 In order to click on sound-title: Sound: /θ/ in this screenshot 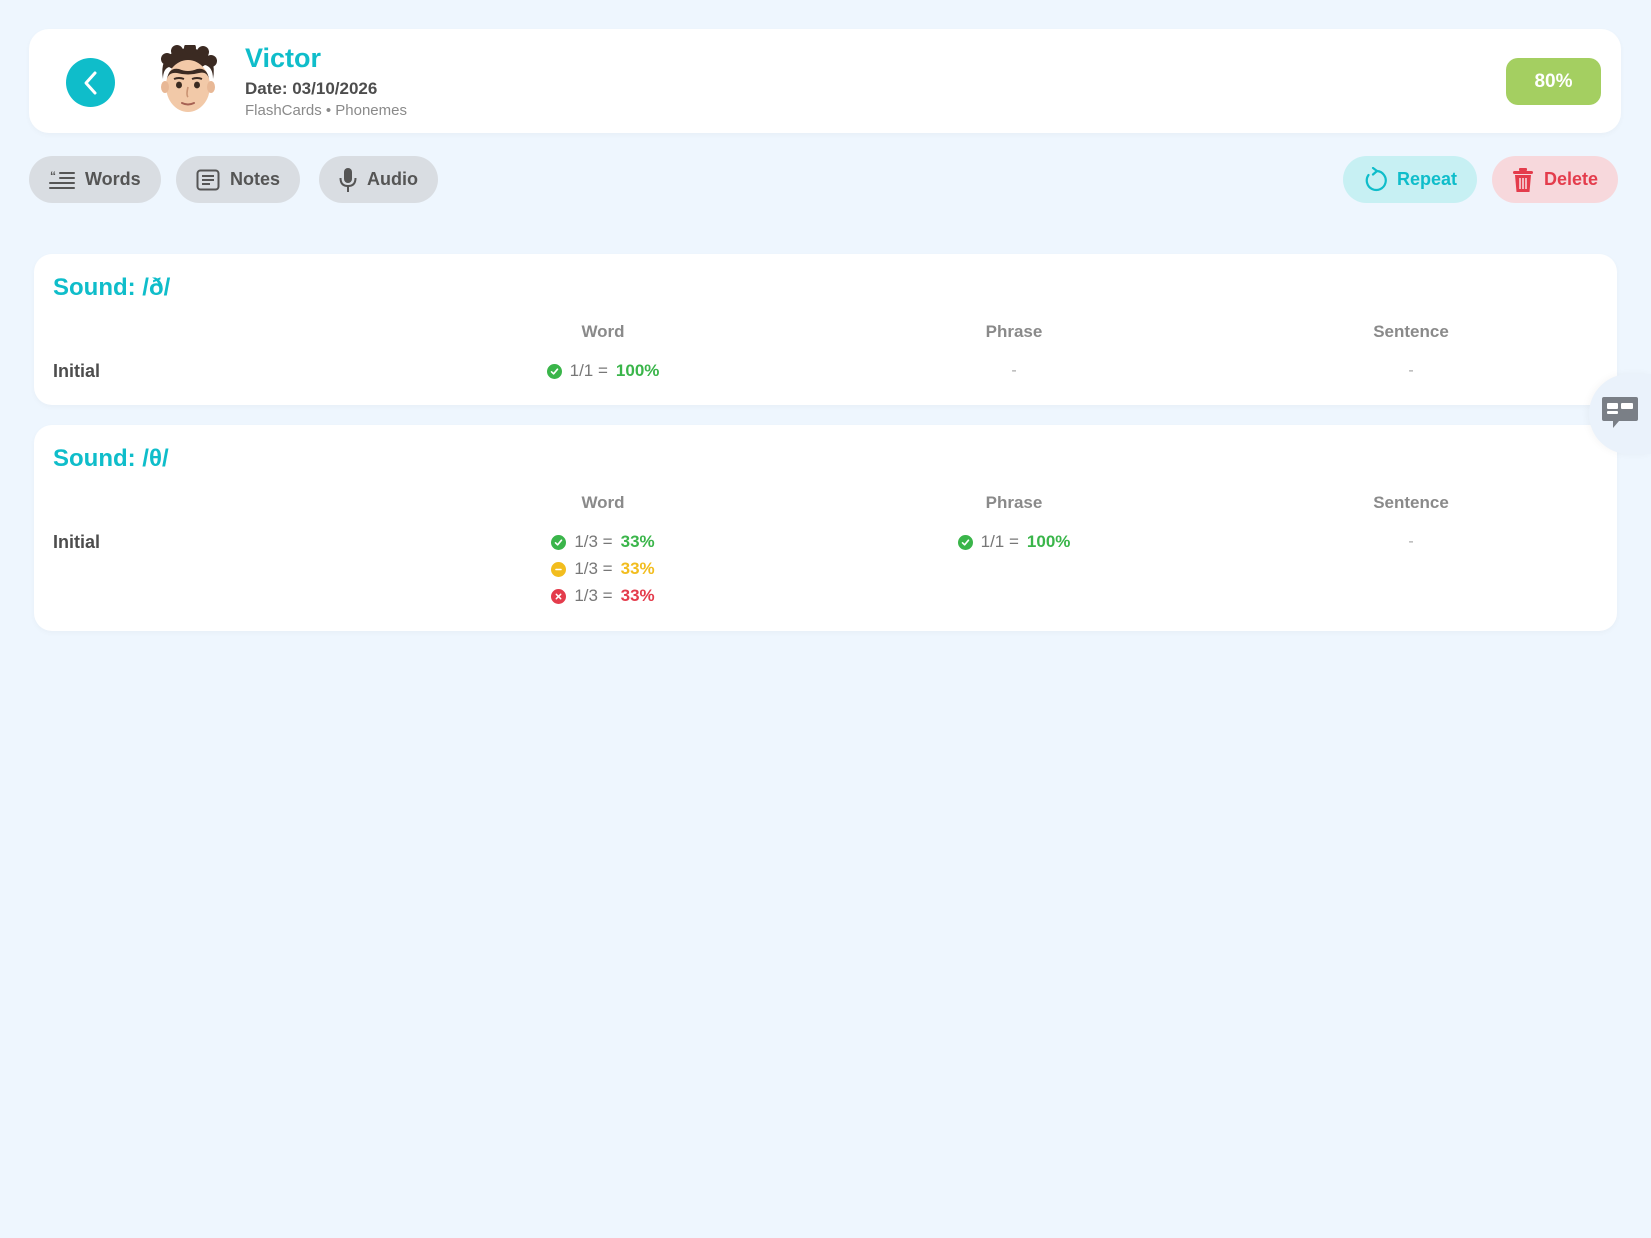, I will do `click(111, 458)`.